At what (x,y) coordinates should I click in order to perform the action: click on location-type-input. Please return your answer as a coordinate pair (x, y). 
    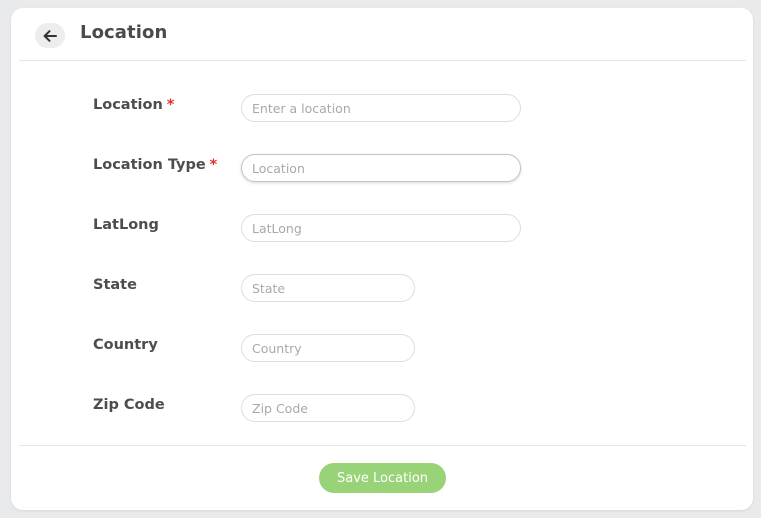
    Looking at the image, I should click on (381, 168).